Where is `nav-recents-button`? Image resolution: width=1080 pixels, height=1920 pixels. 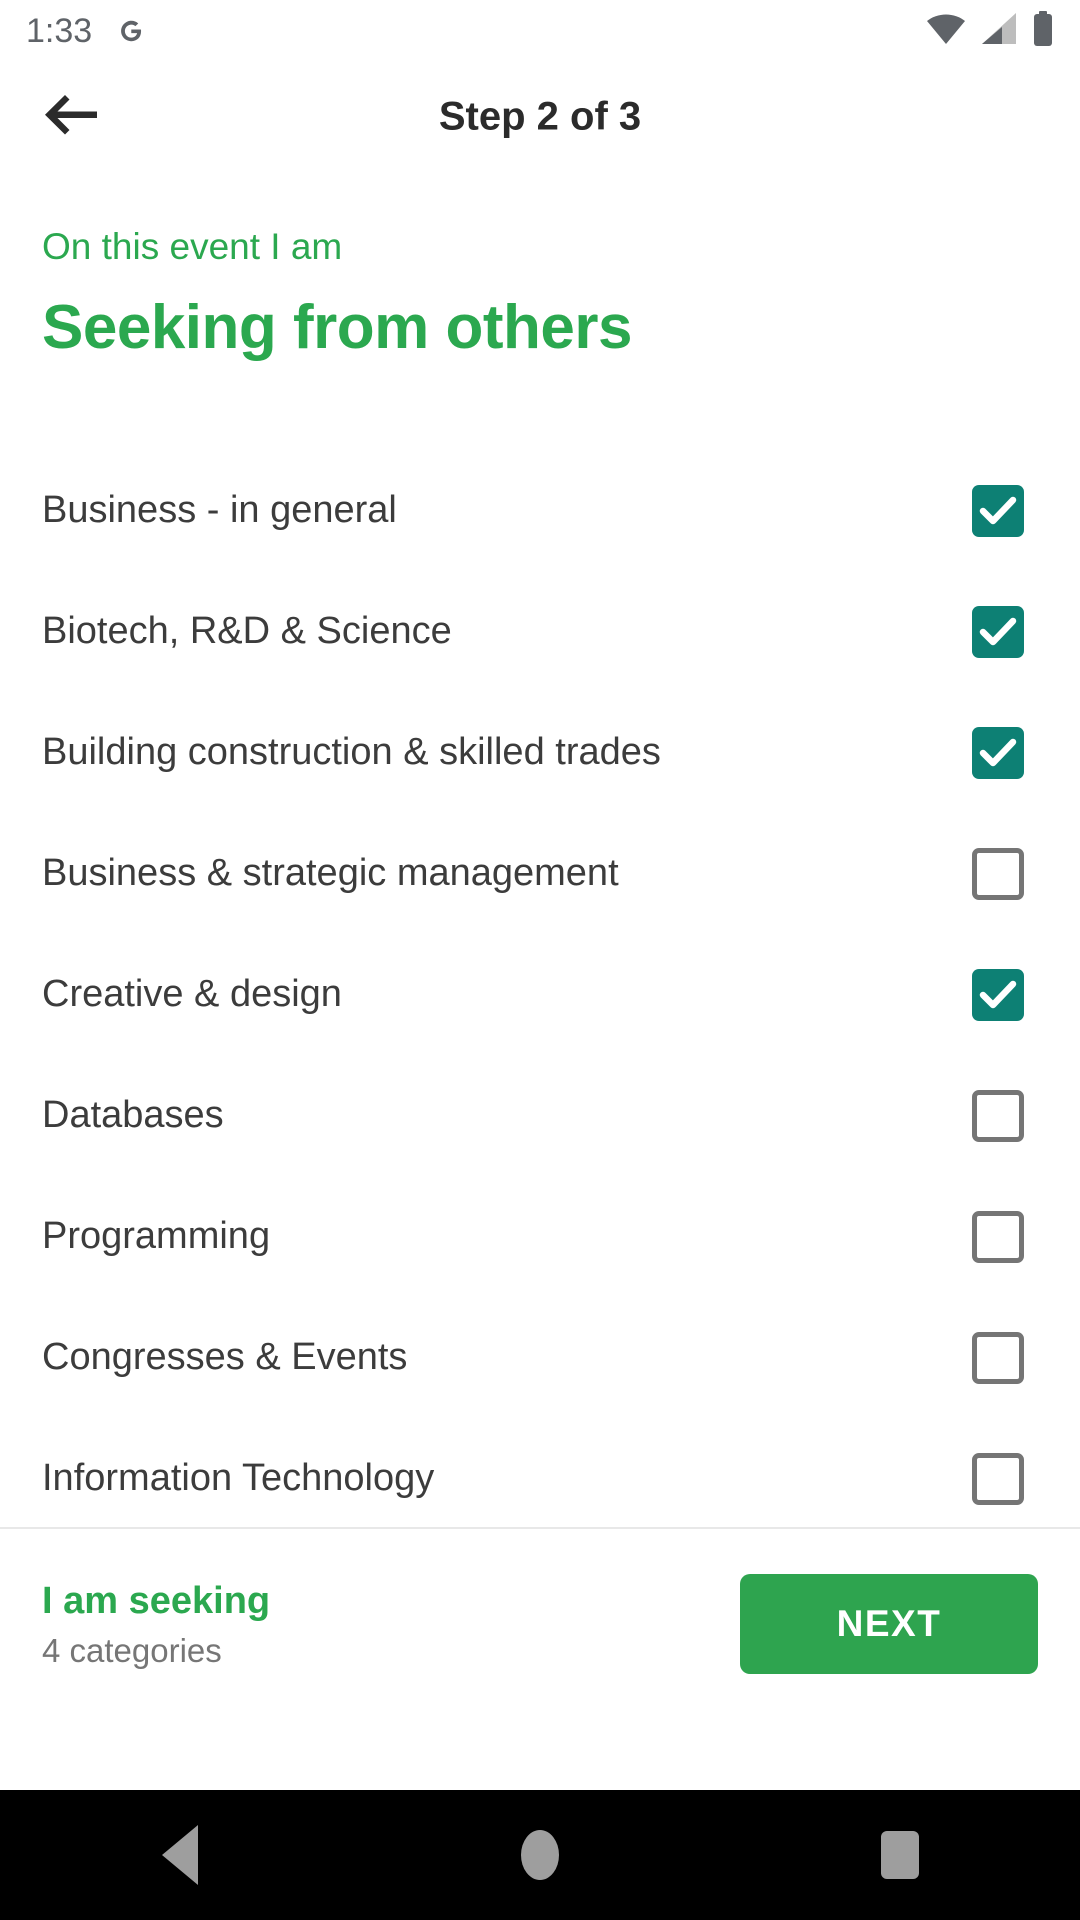 nav-recents-button is located at coordinates (900, 1855).